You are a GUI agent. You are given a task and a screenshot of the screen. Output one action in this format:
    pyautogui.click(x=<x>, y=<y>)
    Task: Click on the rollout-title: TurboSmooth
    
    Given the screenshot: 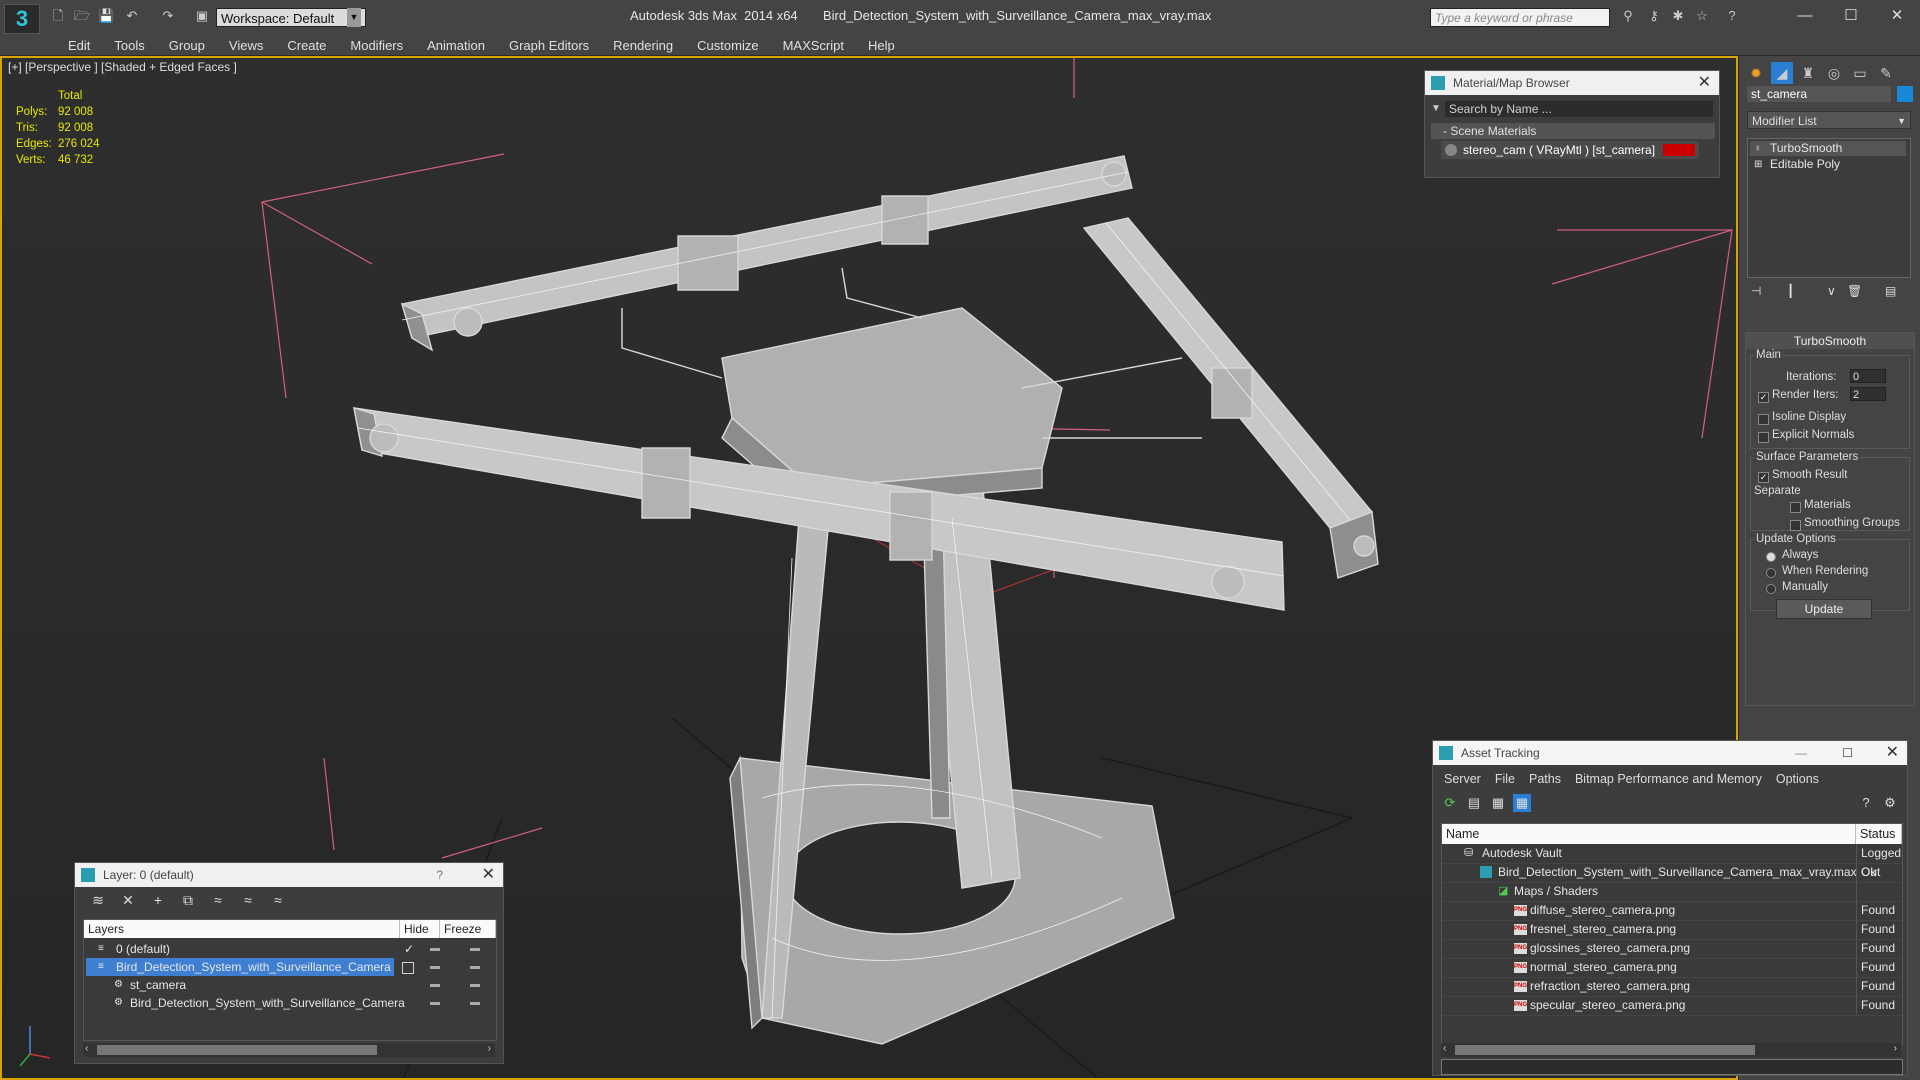 What is the action you would take?
    pyautogui.click(x=1830, y=341)
    